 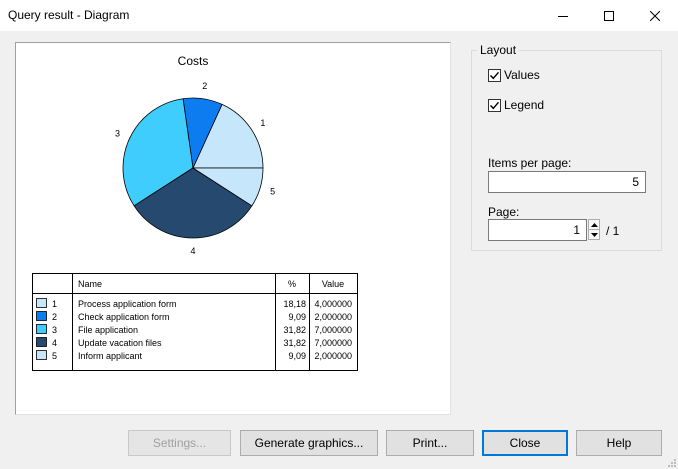 I want to click on title-bar: Query result - Diagram, so click(x=339, y=15).